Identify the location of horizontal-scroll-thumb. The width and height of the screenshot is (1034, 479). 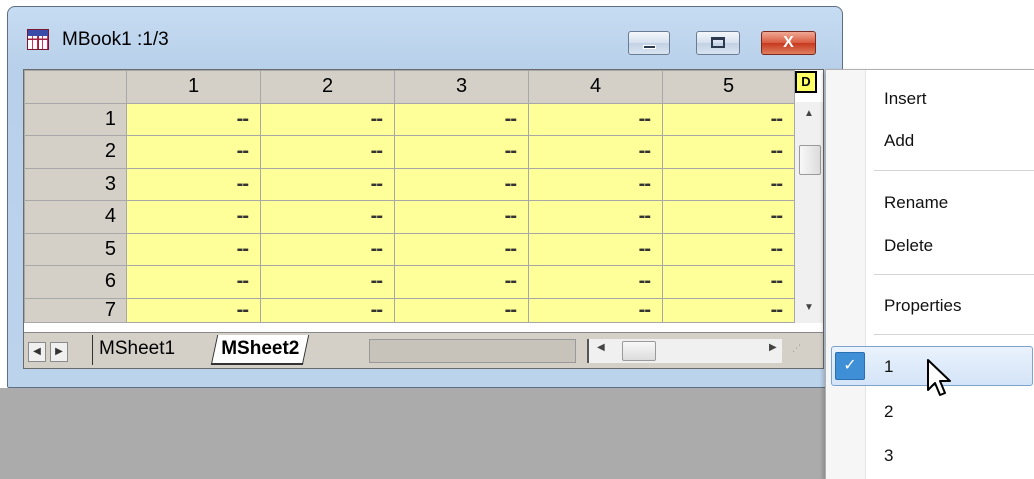
(639, 351).